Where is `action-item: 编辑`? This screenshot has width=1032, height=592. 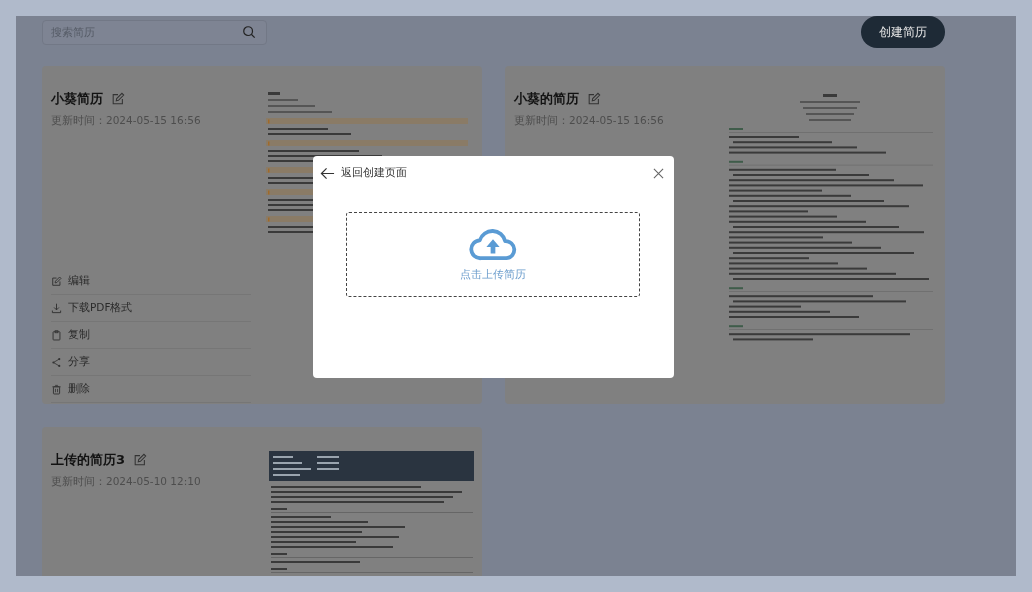 action-item: 编辑 is located at coordinates (151, 281).